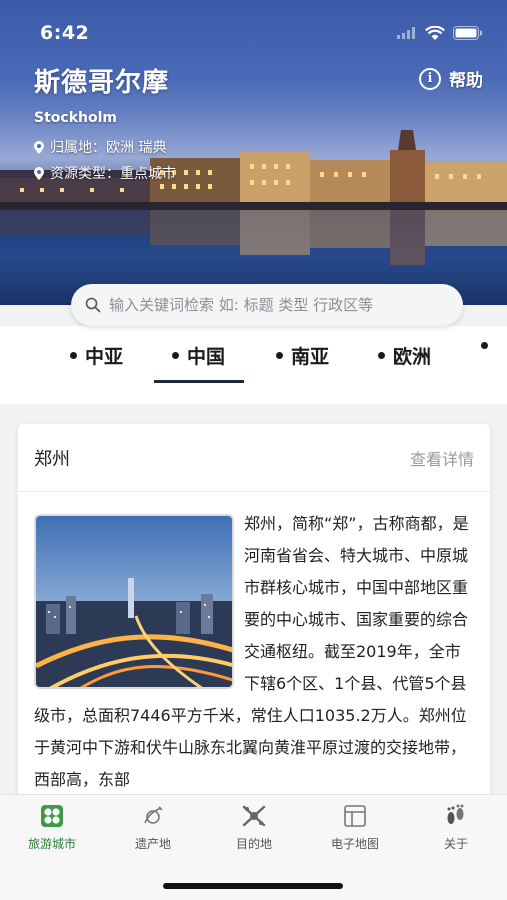 This screenshot has width=507, height=900. I want to click on nav-electronic-map: 电子地图, so click(355, 827).